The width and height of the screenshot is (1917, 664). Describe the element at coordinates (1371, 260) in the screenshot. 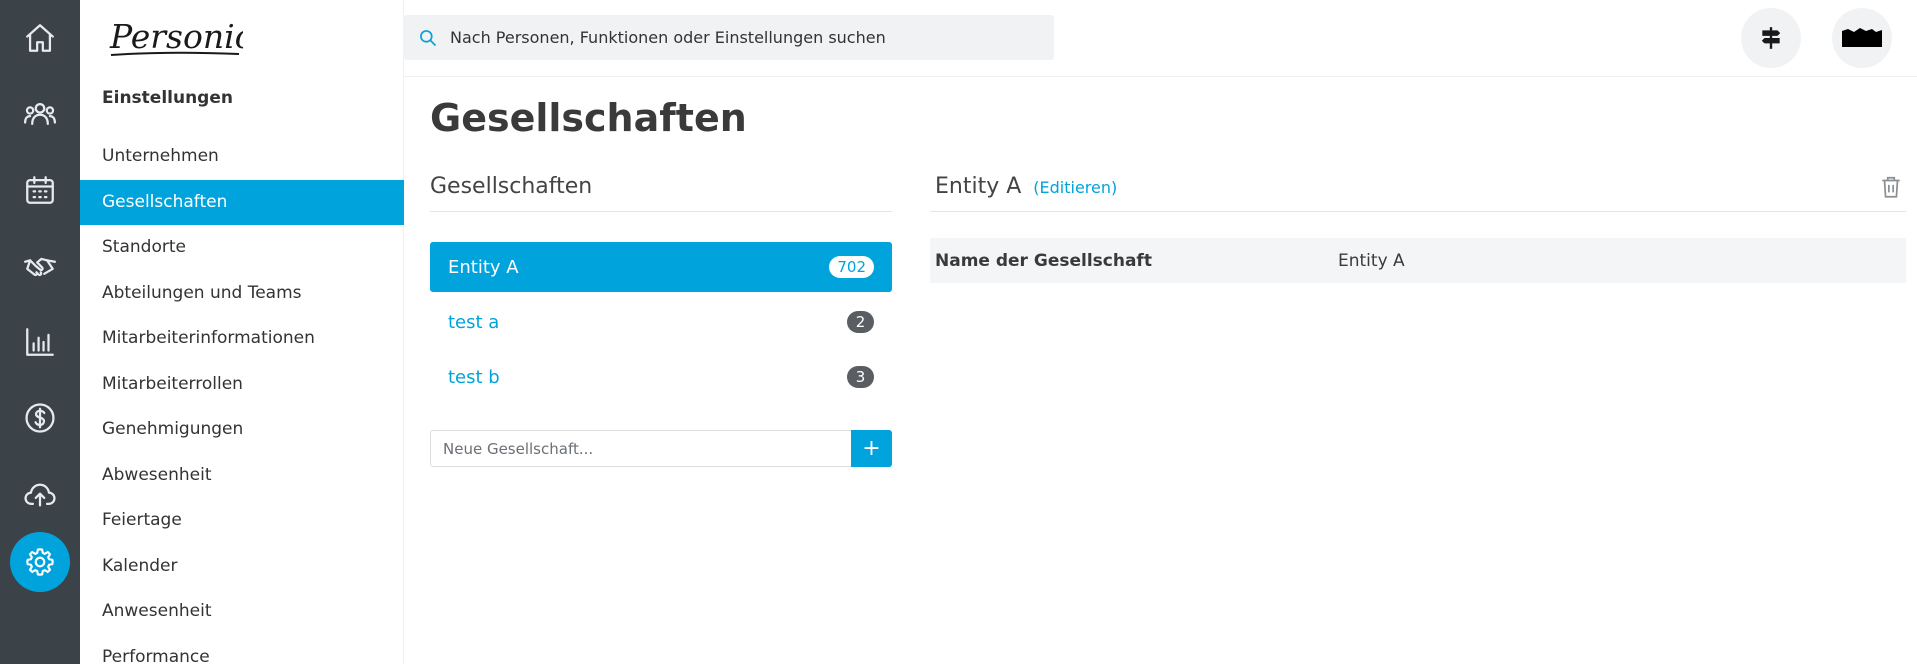

I see `field-value: Entity A` at that location.